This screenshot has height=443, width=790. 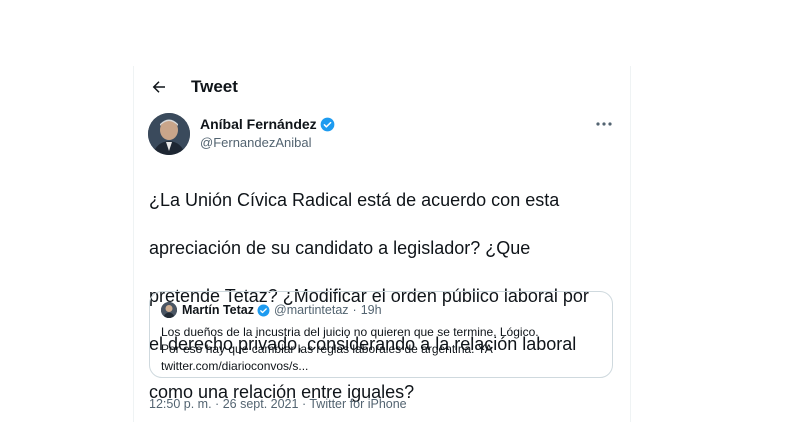 I want to click on tweet-time: 12:50 p. m., so click(x=180, y=404).